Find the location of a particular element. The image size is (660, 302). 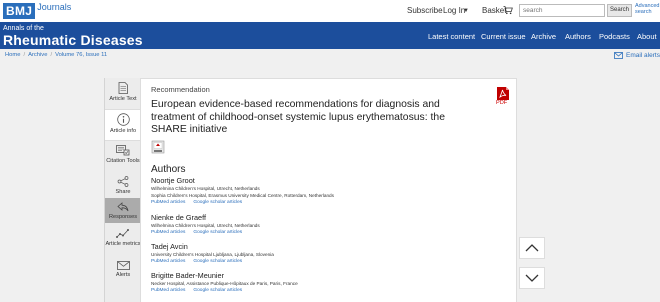

subscribe-link: Subscribe is located at coordinates (425, 10).